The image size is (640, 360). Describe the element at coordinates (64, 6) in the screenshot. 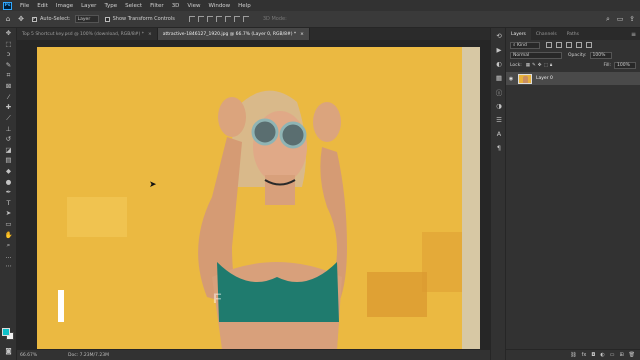

I see `menu-image: Image` at that location.